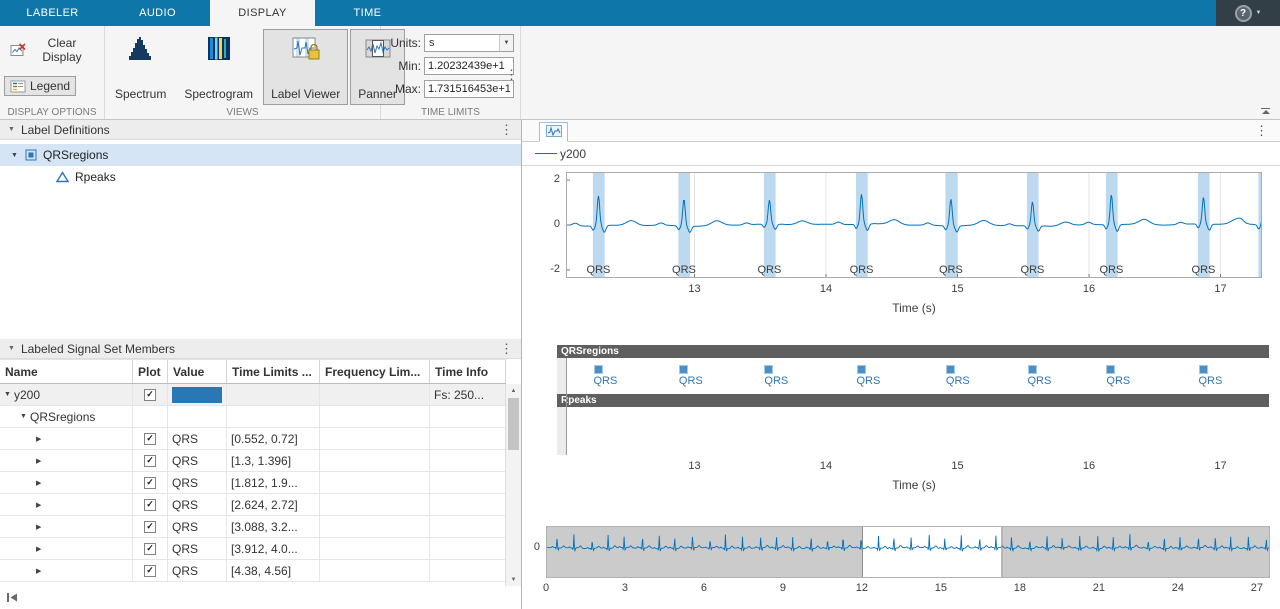 The image size is (1280, 609). Describe the element at coordinates (625, 588) in the screenshot. I see `panner-x-tick-label: 3` at that location.